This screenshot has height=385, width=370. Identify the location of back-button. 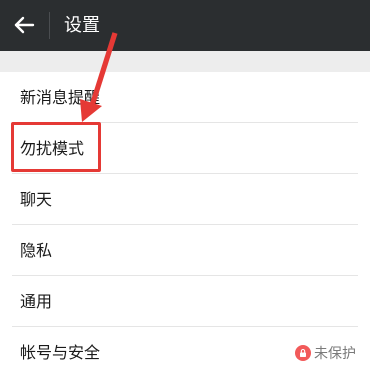
(24, 25).